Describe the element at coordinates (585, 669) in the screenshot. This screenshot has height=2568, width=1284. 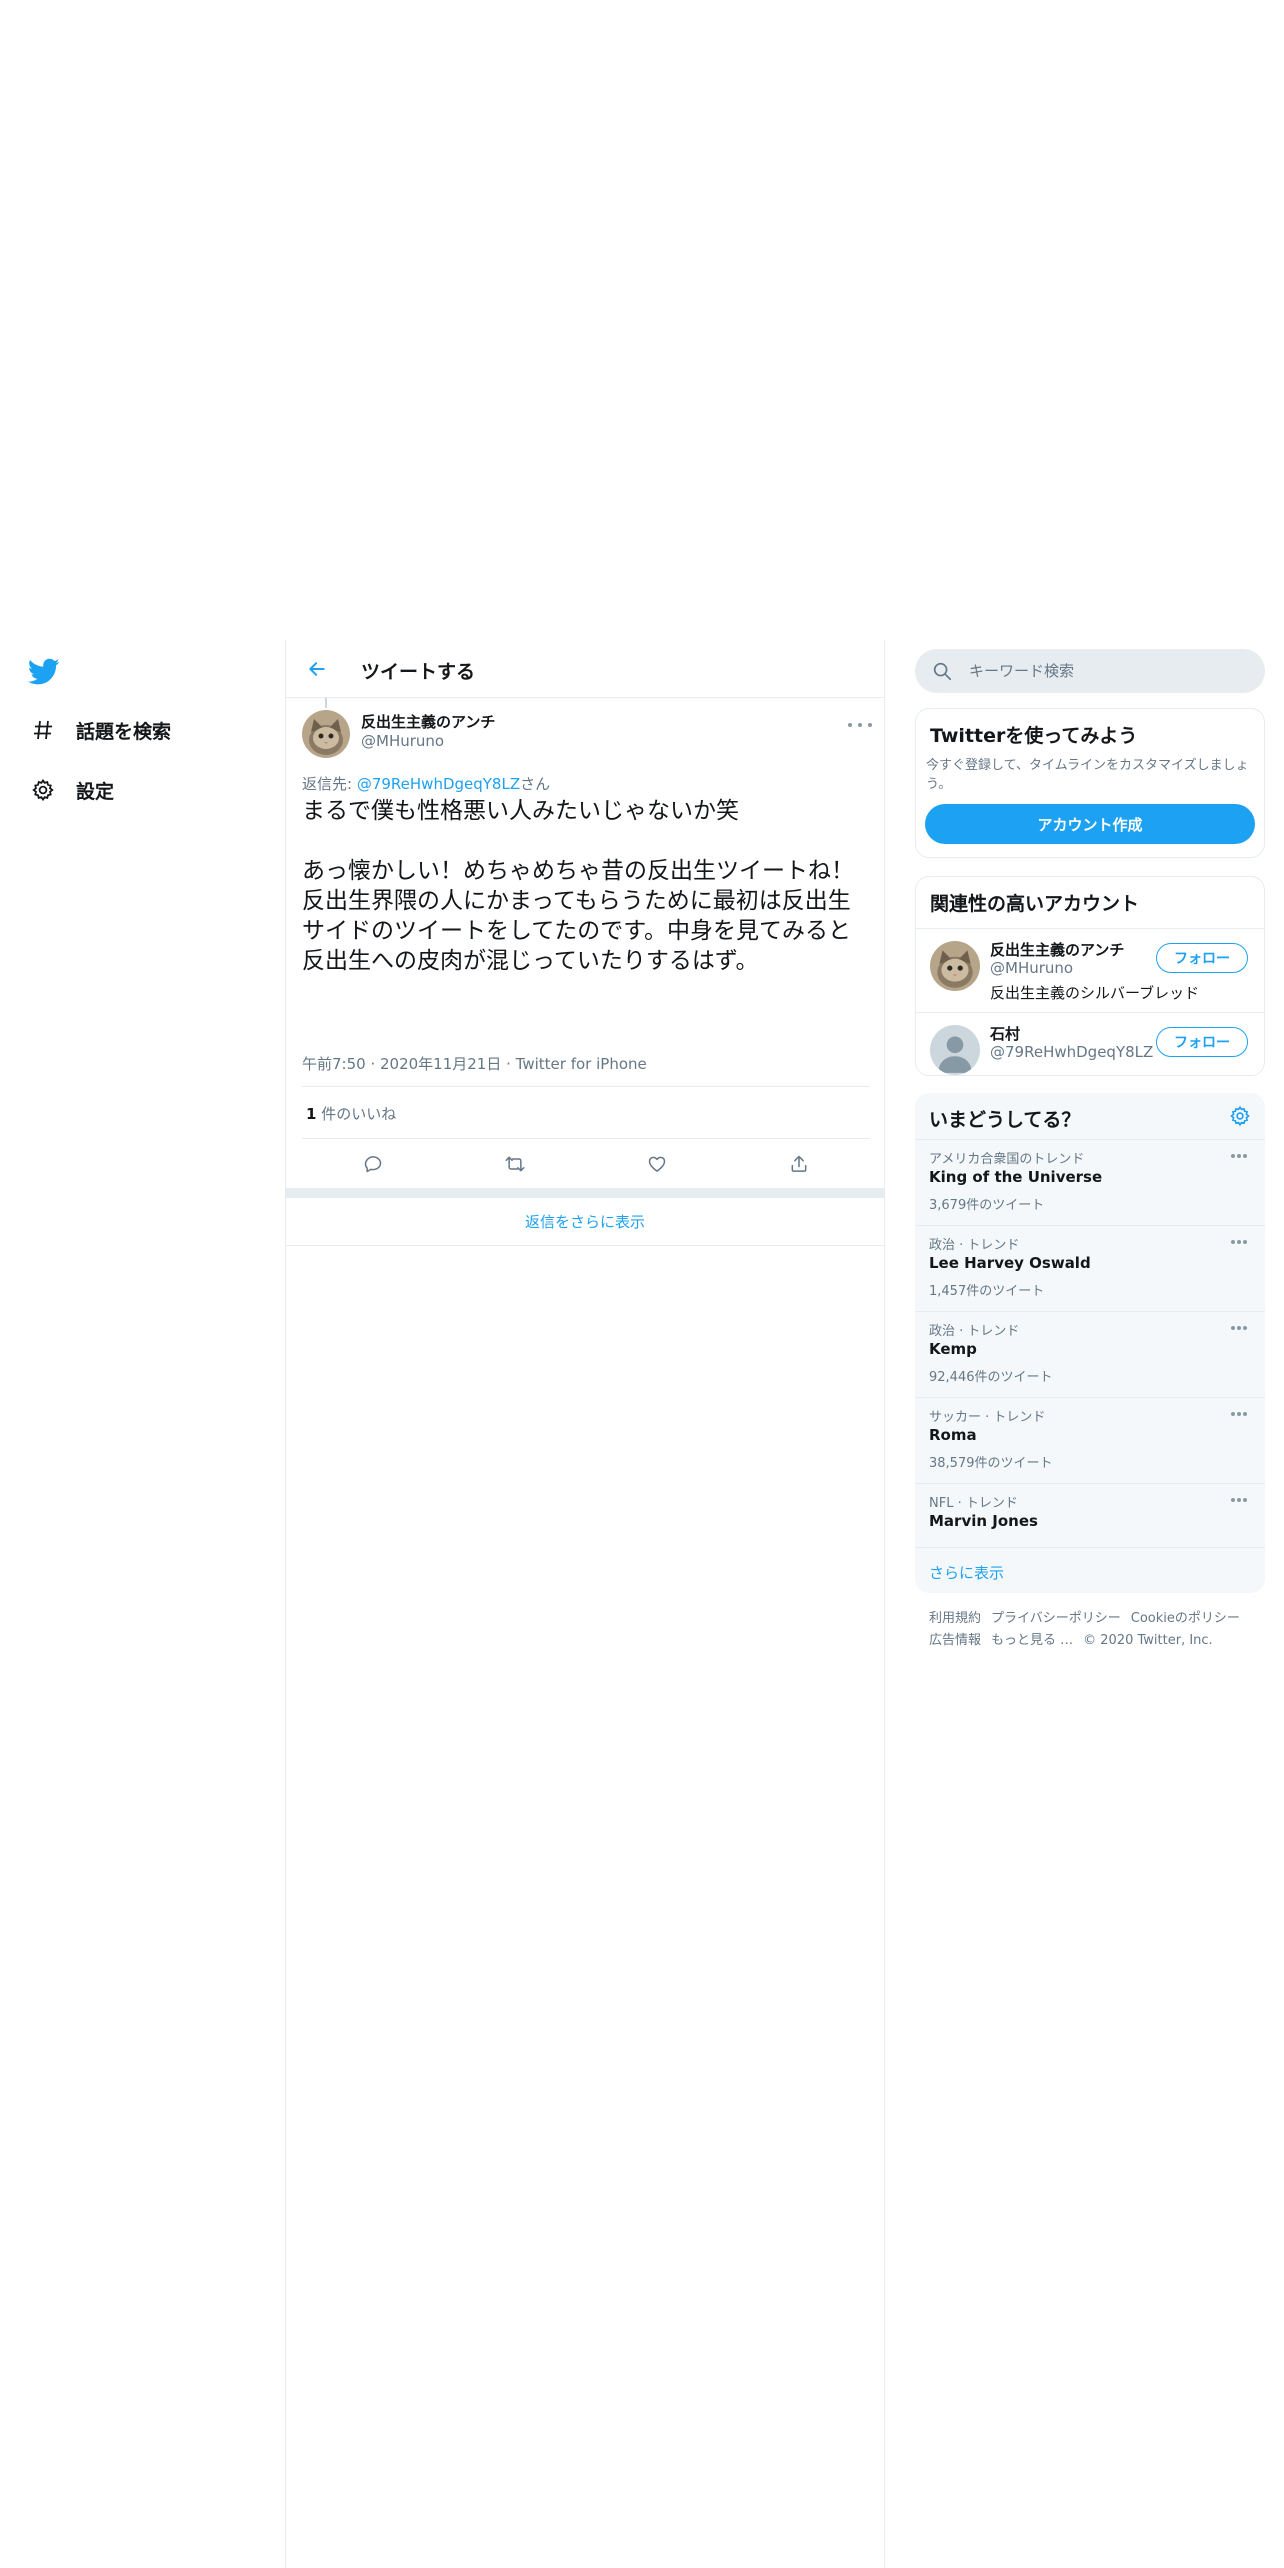
I see `page-header: ツイートする` at that location.